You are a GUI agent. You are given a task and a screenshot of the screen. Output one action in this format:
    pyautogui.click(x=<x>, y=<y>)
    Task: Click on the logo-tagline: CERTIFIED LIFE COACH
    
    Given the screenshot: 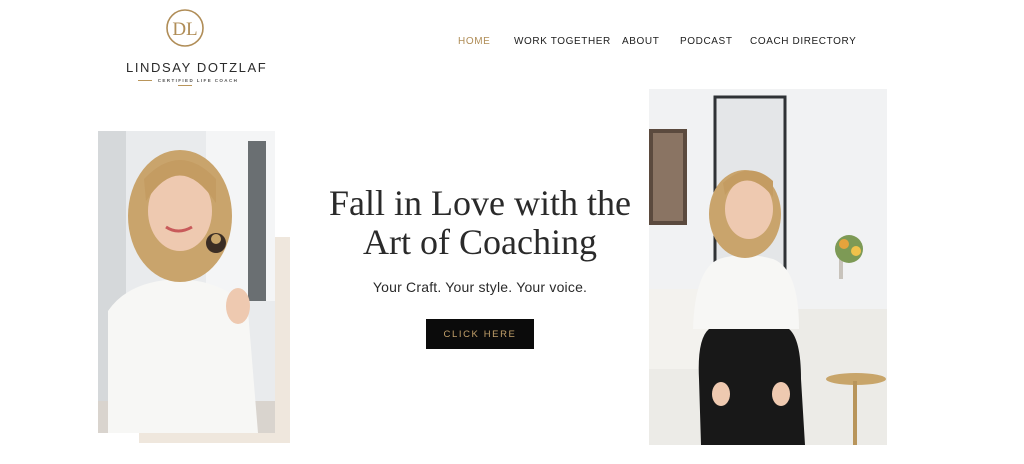 What is the action you would take?
    pyautogui.click(x=185, y=83)
    